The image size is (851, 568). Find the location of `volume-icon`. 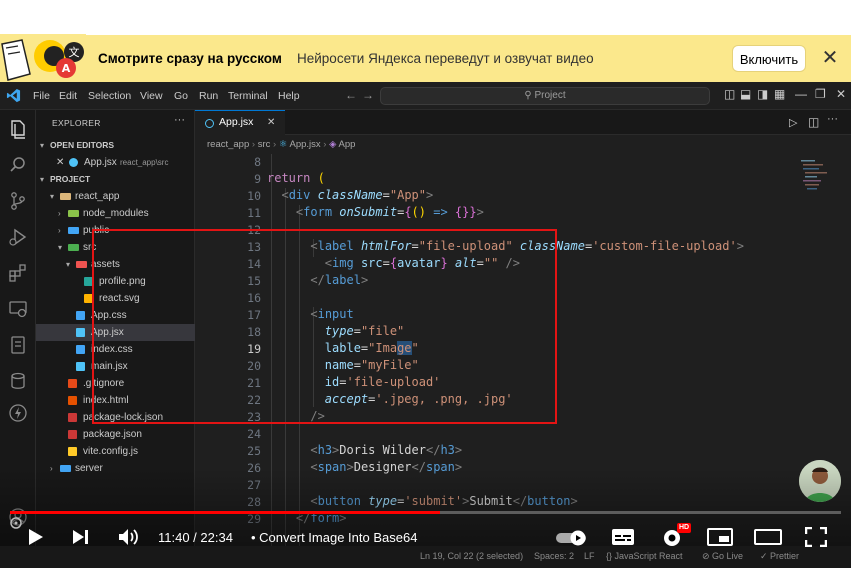

volume-icon is located at coordinates (129, 539).